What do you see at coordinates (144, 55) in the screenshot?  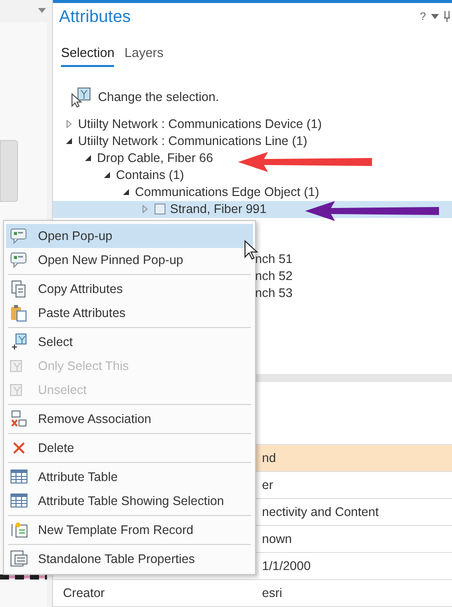 I see `tab: Layers` at bounding box center [144, 55].